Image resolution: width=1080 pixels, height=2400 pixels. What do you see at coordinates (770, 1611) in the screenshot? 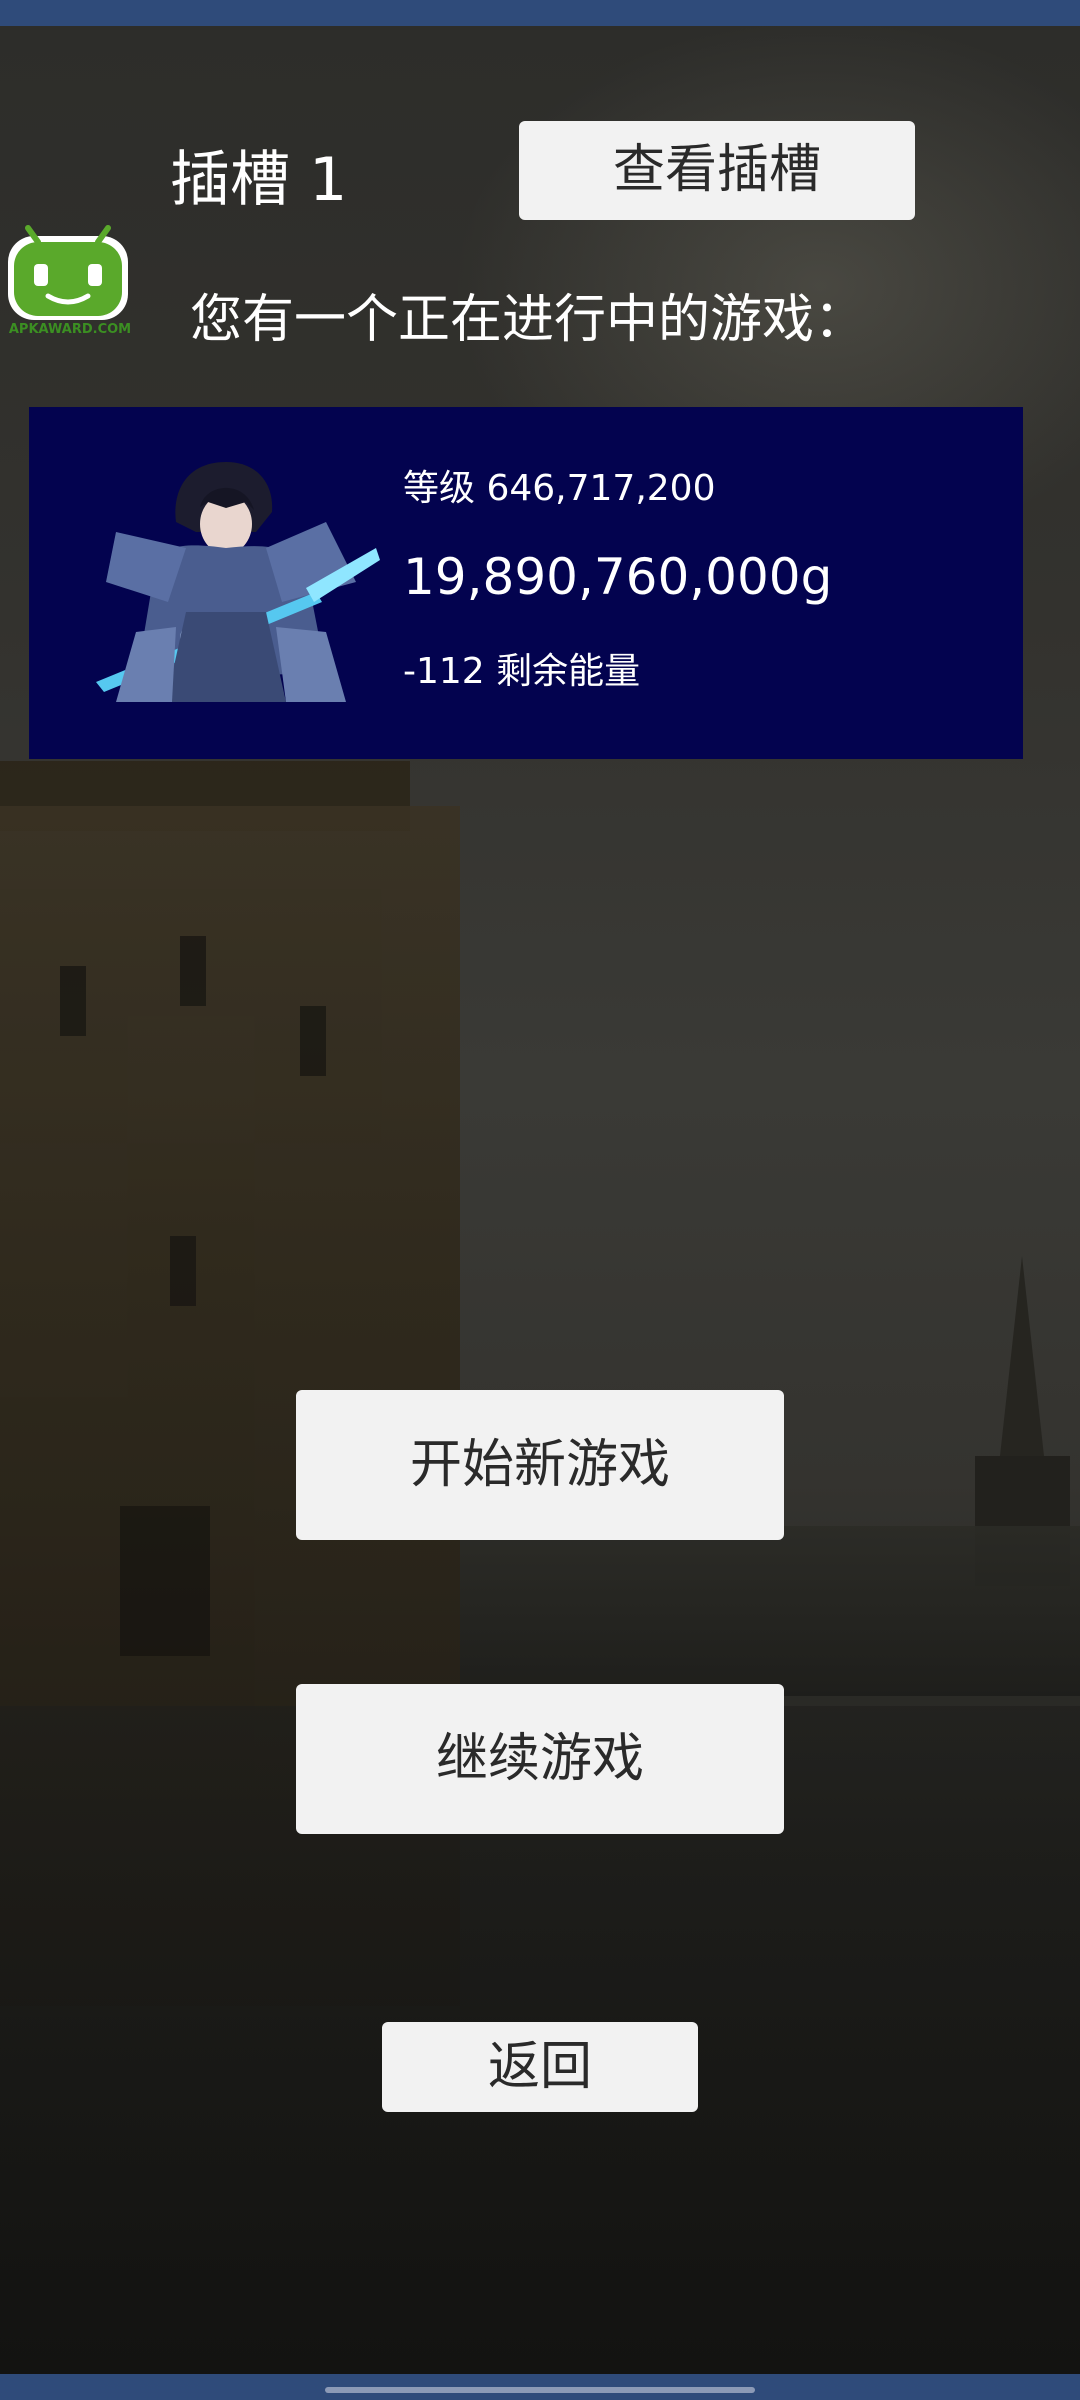
I see `distant-town` at bounding box center [770, 1611].